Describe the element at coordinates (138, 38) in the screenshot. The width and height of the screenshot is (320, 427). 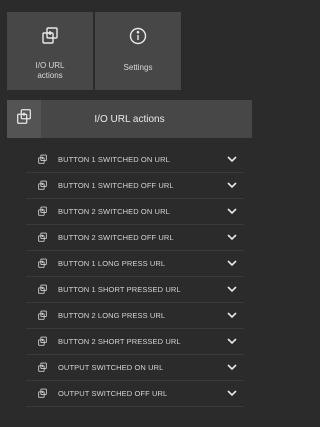
I see `info-settings-icon` at that location.